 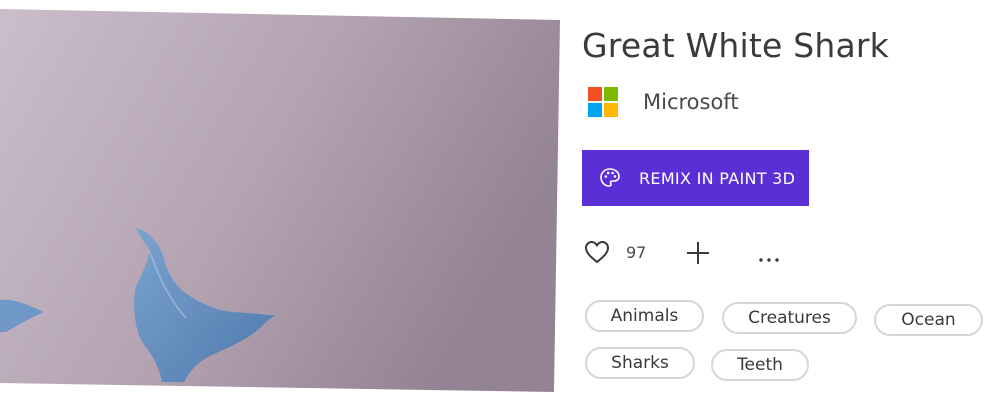 I want to click on publisher-name: Microsoft, so click(x=691, y=102).